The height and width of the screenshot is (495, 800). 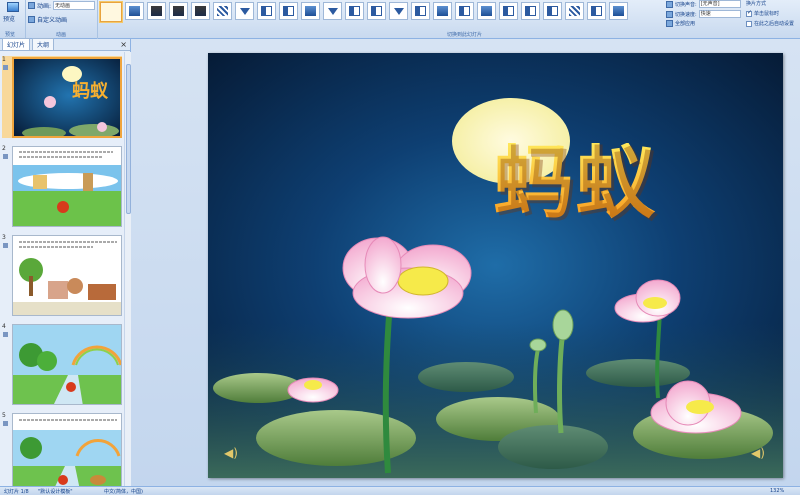 I want to click on tab-outline: 大纲, so click(x=43, y=44).